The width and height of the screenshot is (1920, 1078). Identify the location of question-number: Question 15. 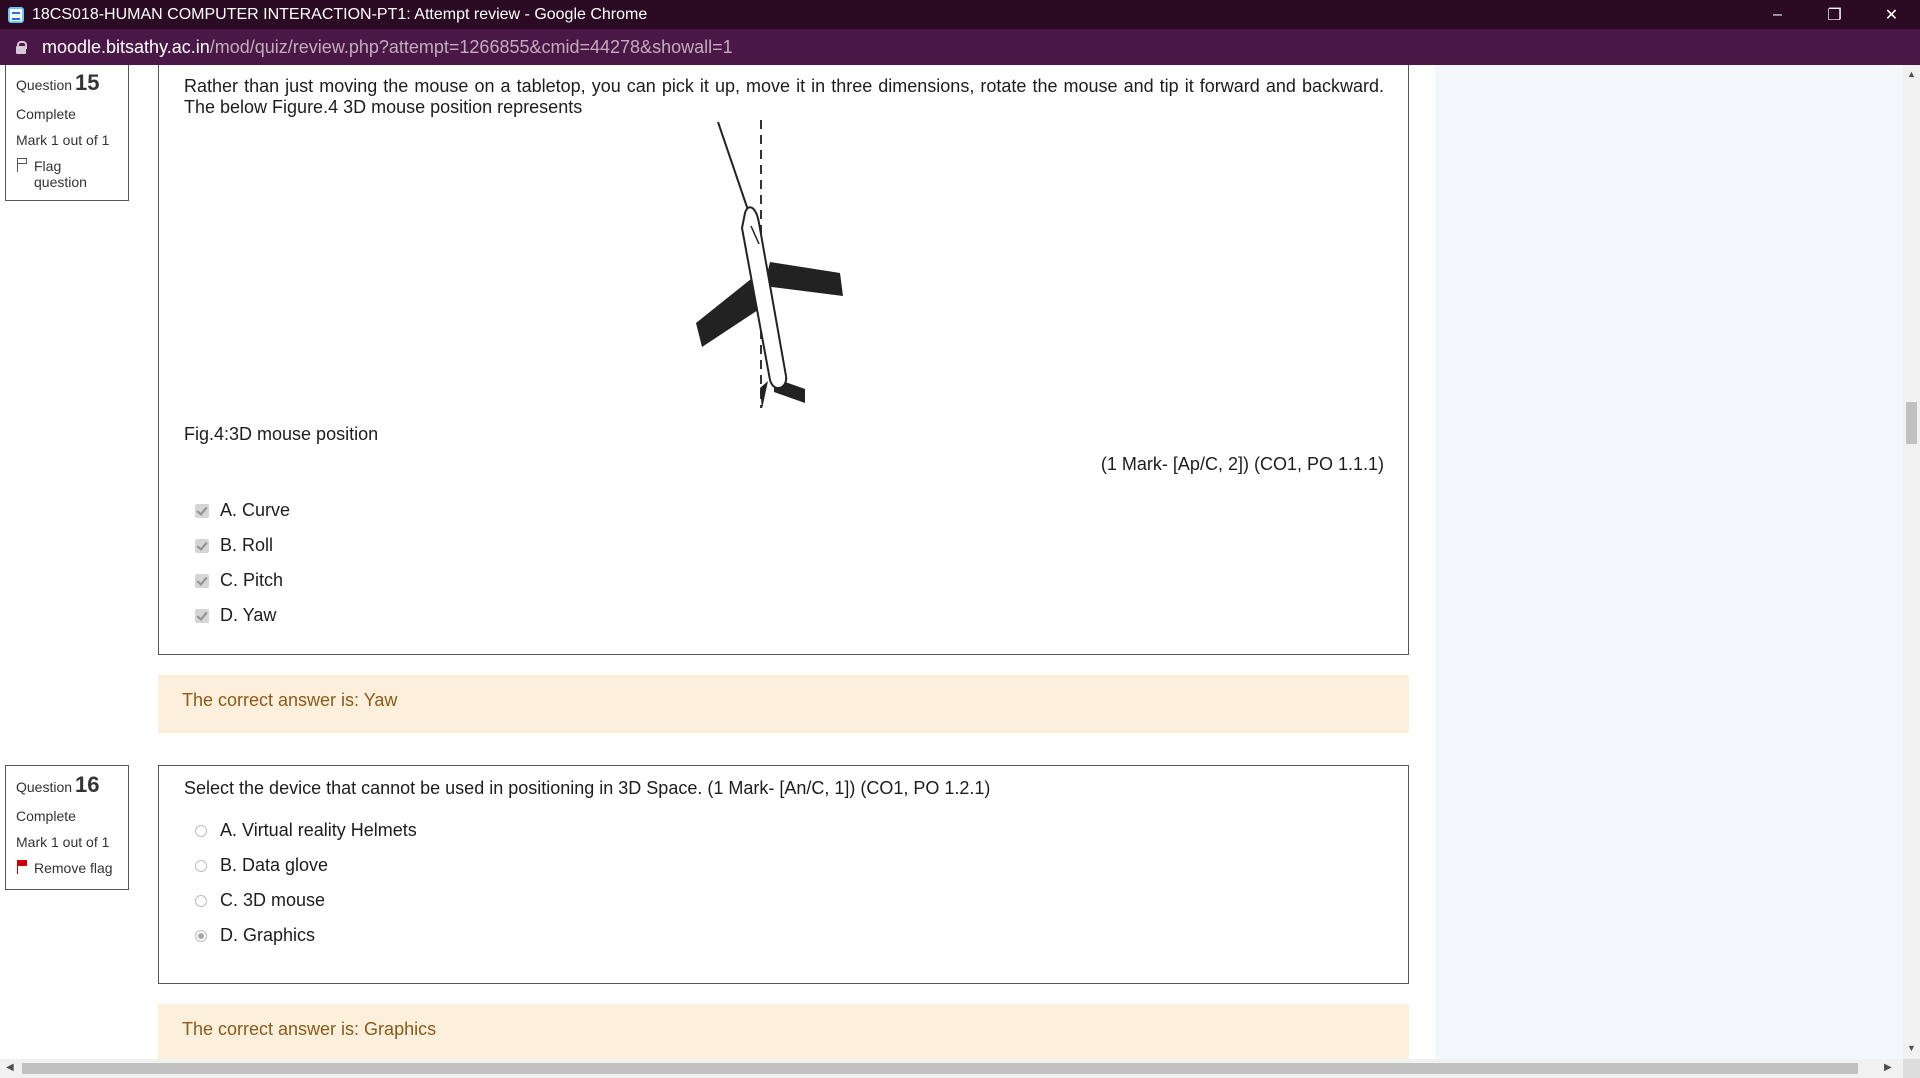
(68, 83).